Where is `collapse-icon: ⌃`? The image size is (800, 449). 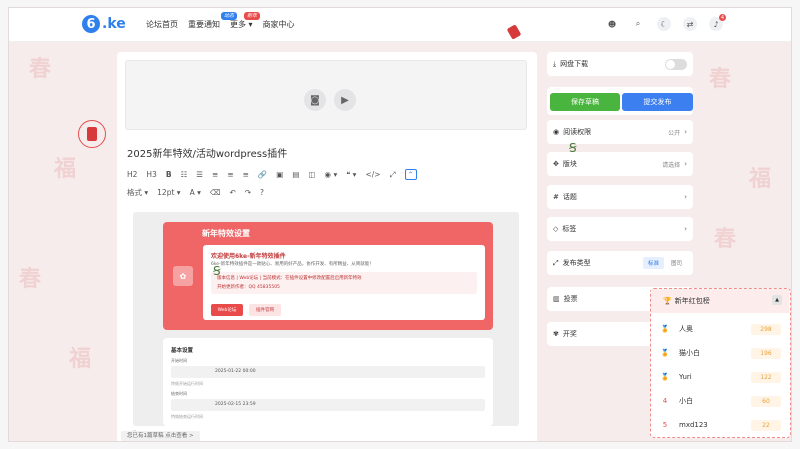 collapse-icon: ⌃ is located at coordinates (410, 174).